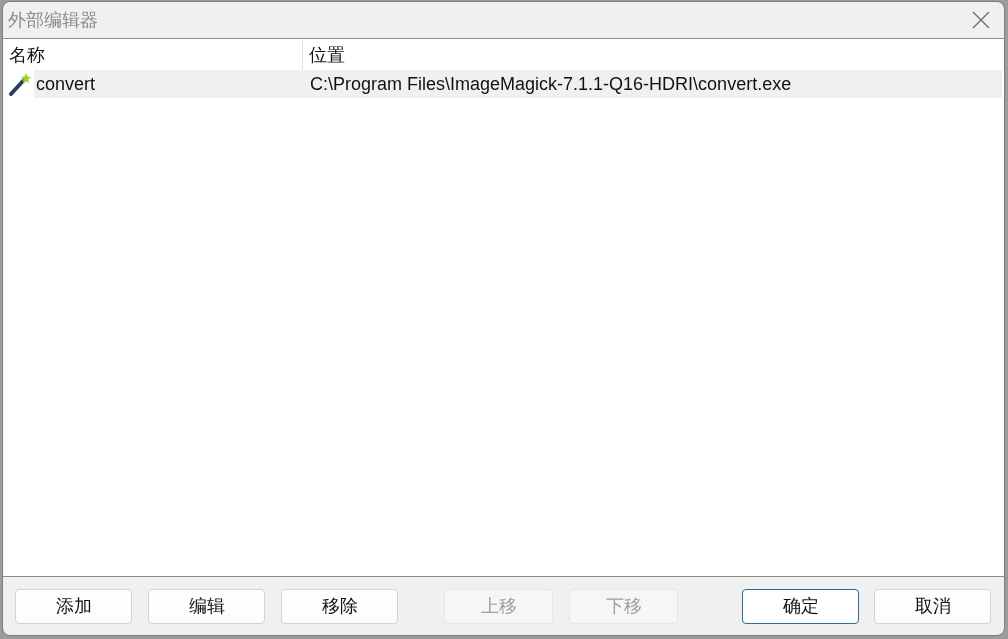  I want to click on column-header: 位置, so click(324, 55).